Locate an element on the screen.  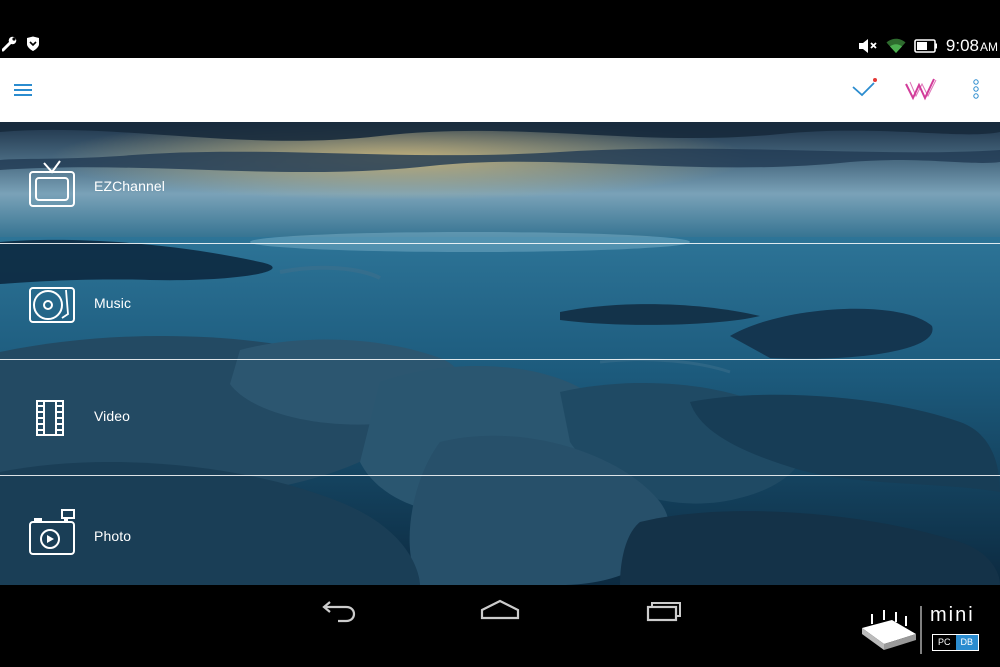
home-button is located at coordinates (500, 611).